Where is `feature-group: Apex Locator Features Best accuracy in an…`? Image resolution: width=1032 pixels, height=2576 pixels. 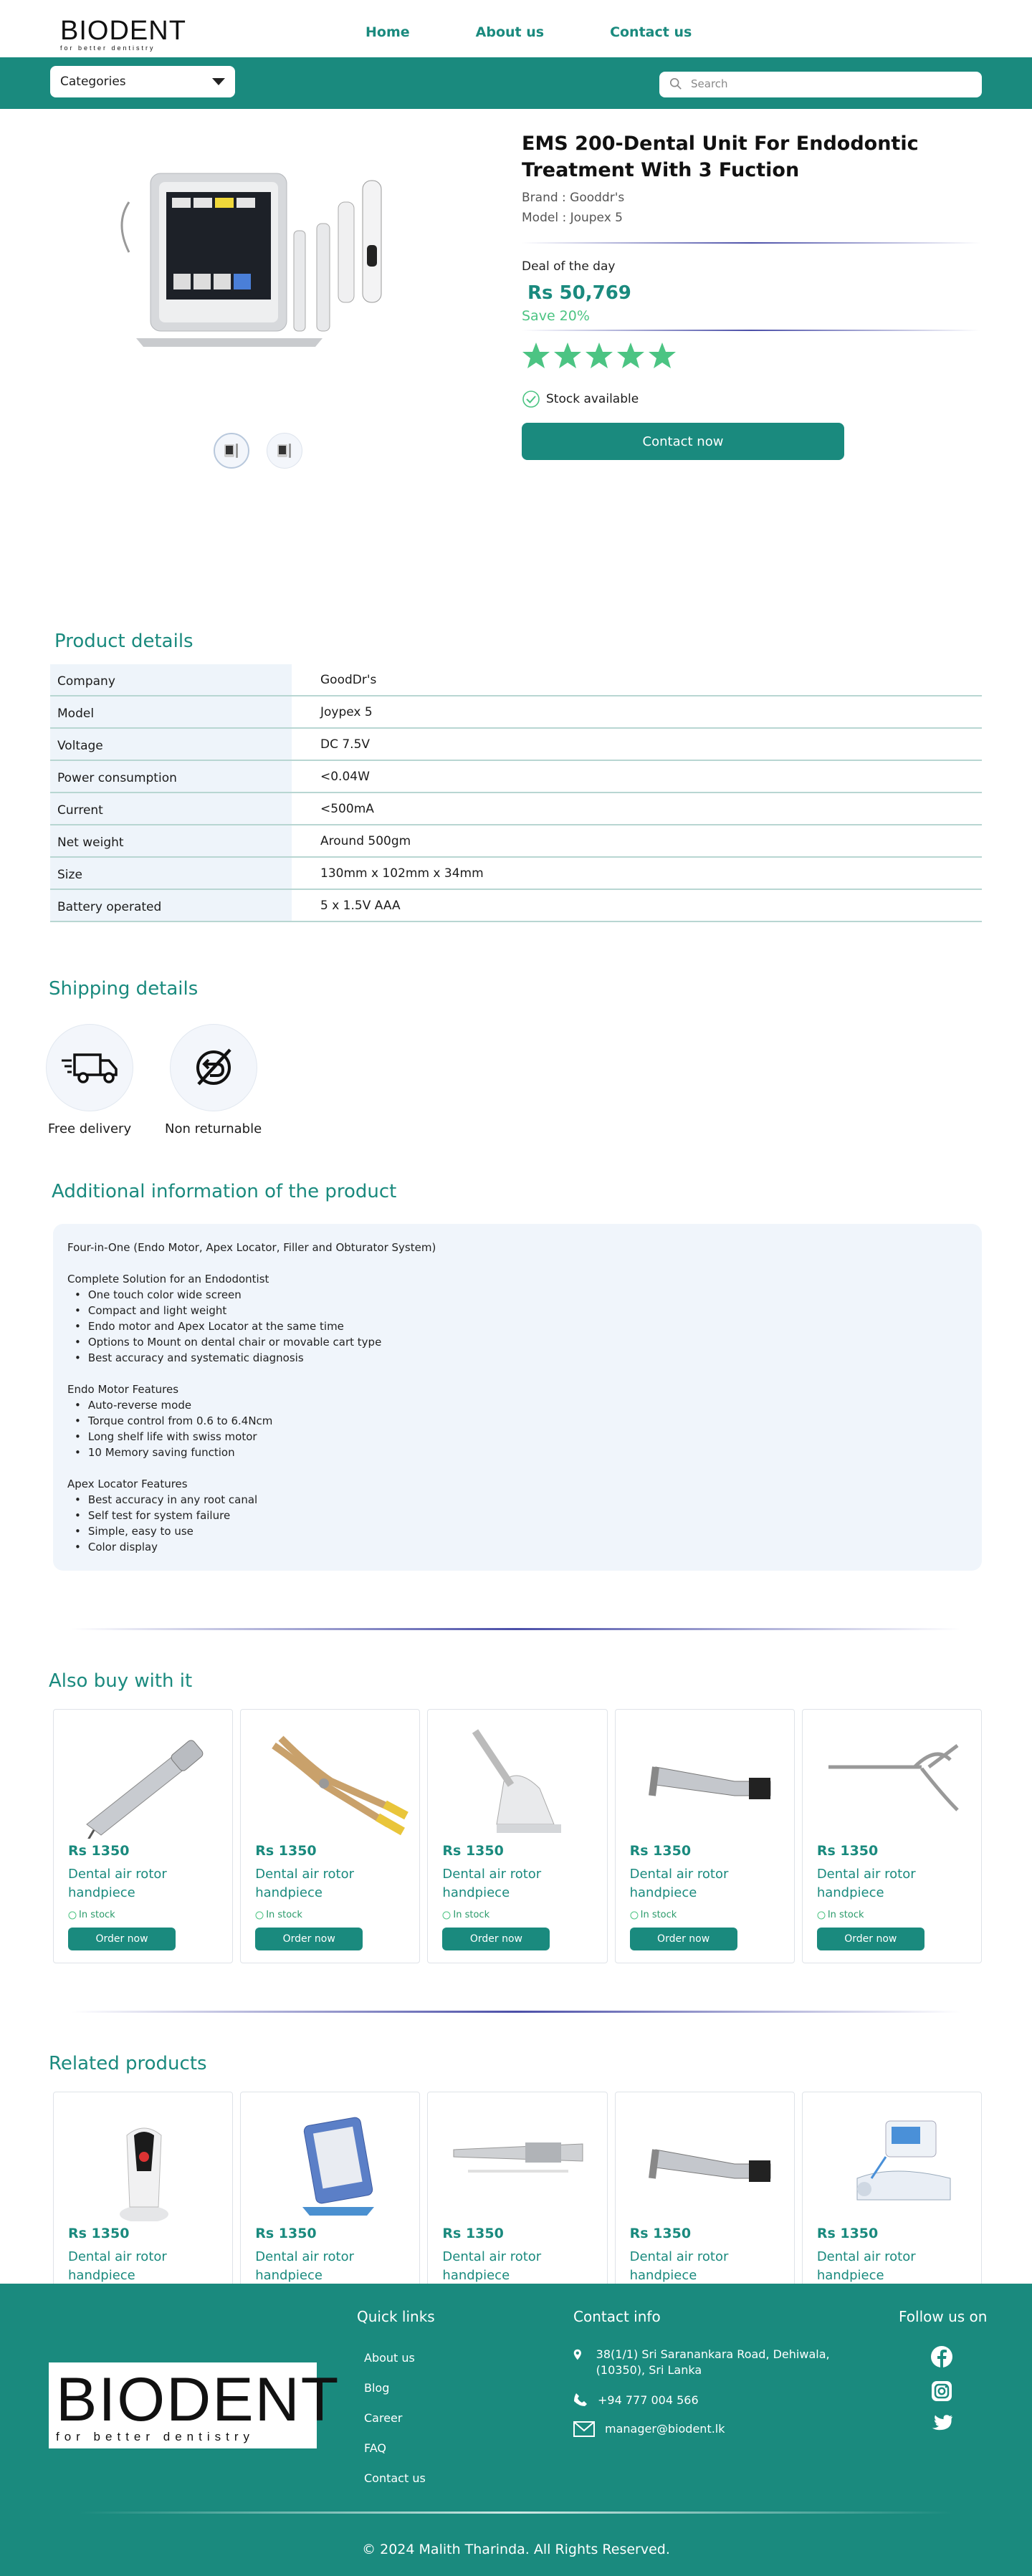 feature-group: Apex Locator Features Best accuracy in an… is located at coordinates (517, 1515).